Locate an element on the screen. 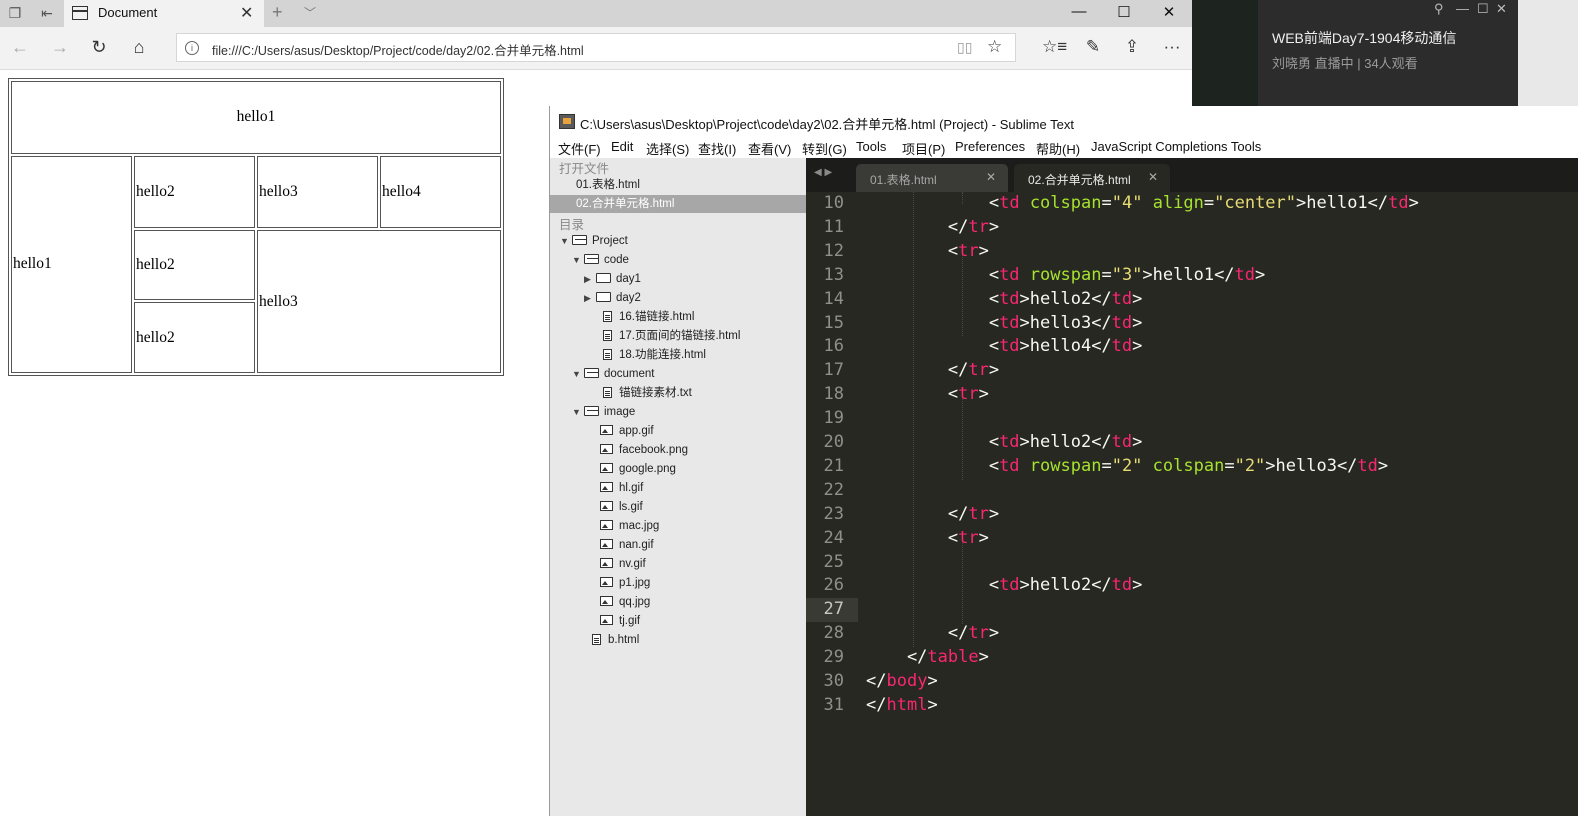 The height and width of the screenshot is (816, 1578). code-token: >hello3</ is located at coordinates (1065, 322).